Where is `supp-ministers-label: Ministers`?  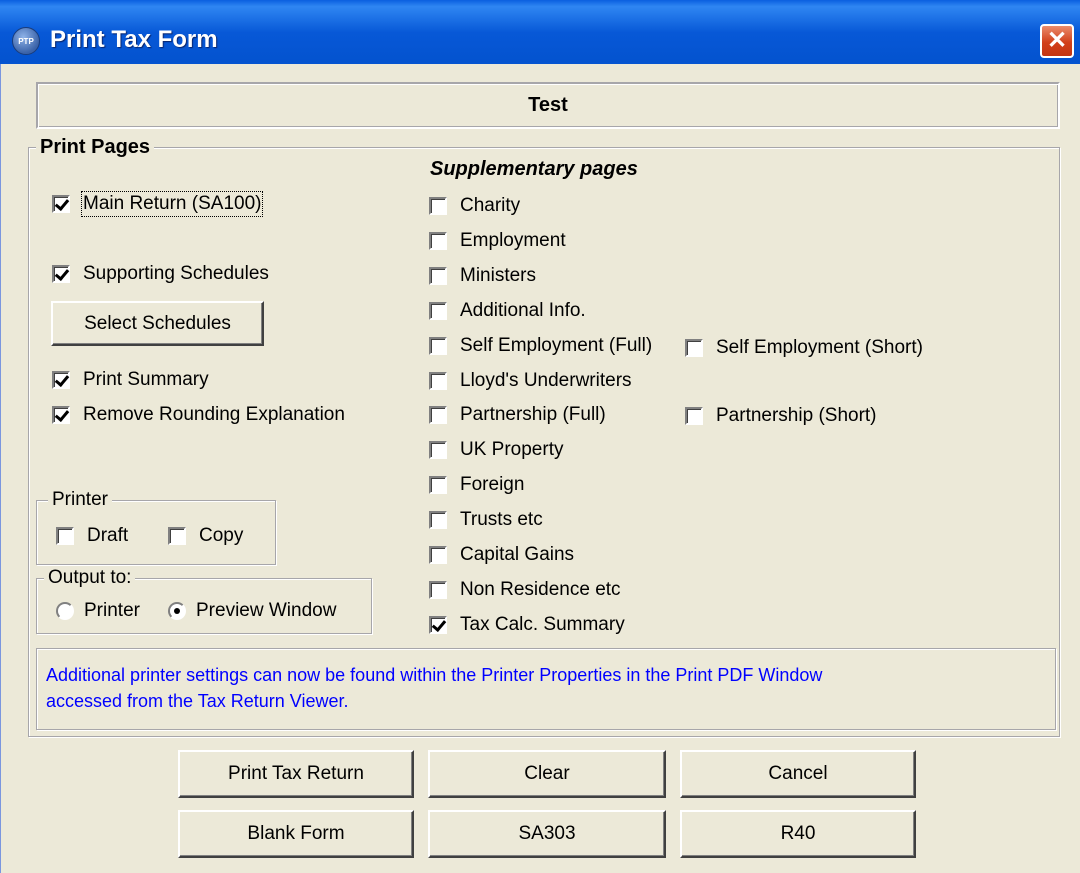
supp-ministers-label: Ministers is located at coordinates (498, 275).